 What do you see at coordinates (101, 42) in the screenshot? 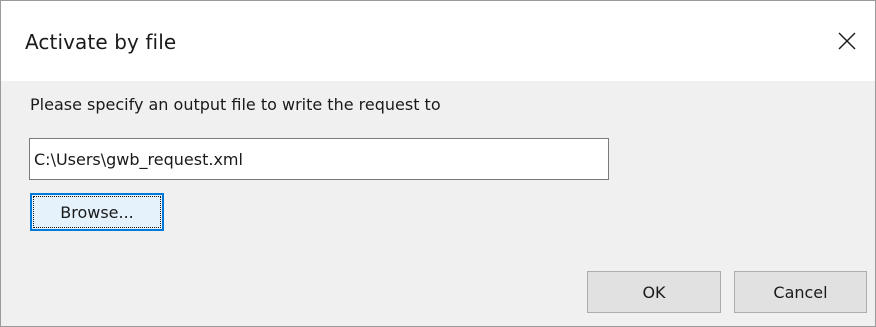
I see `dialog-title: Activate by file` at bounding box center [101, 42].